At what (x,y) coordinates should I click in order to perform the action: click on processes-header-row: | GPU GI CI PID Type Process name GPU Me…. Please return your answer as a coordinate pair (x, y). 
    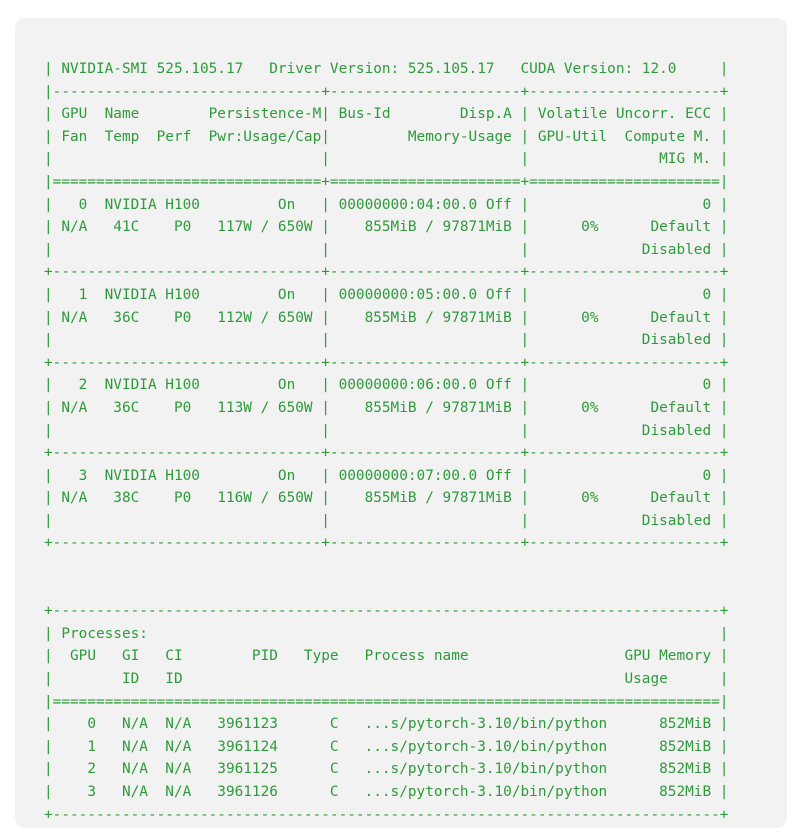
    Looking at the image, I should click on (386, 656).